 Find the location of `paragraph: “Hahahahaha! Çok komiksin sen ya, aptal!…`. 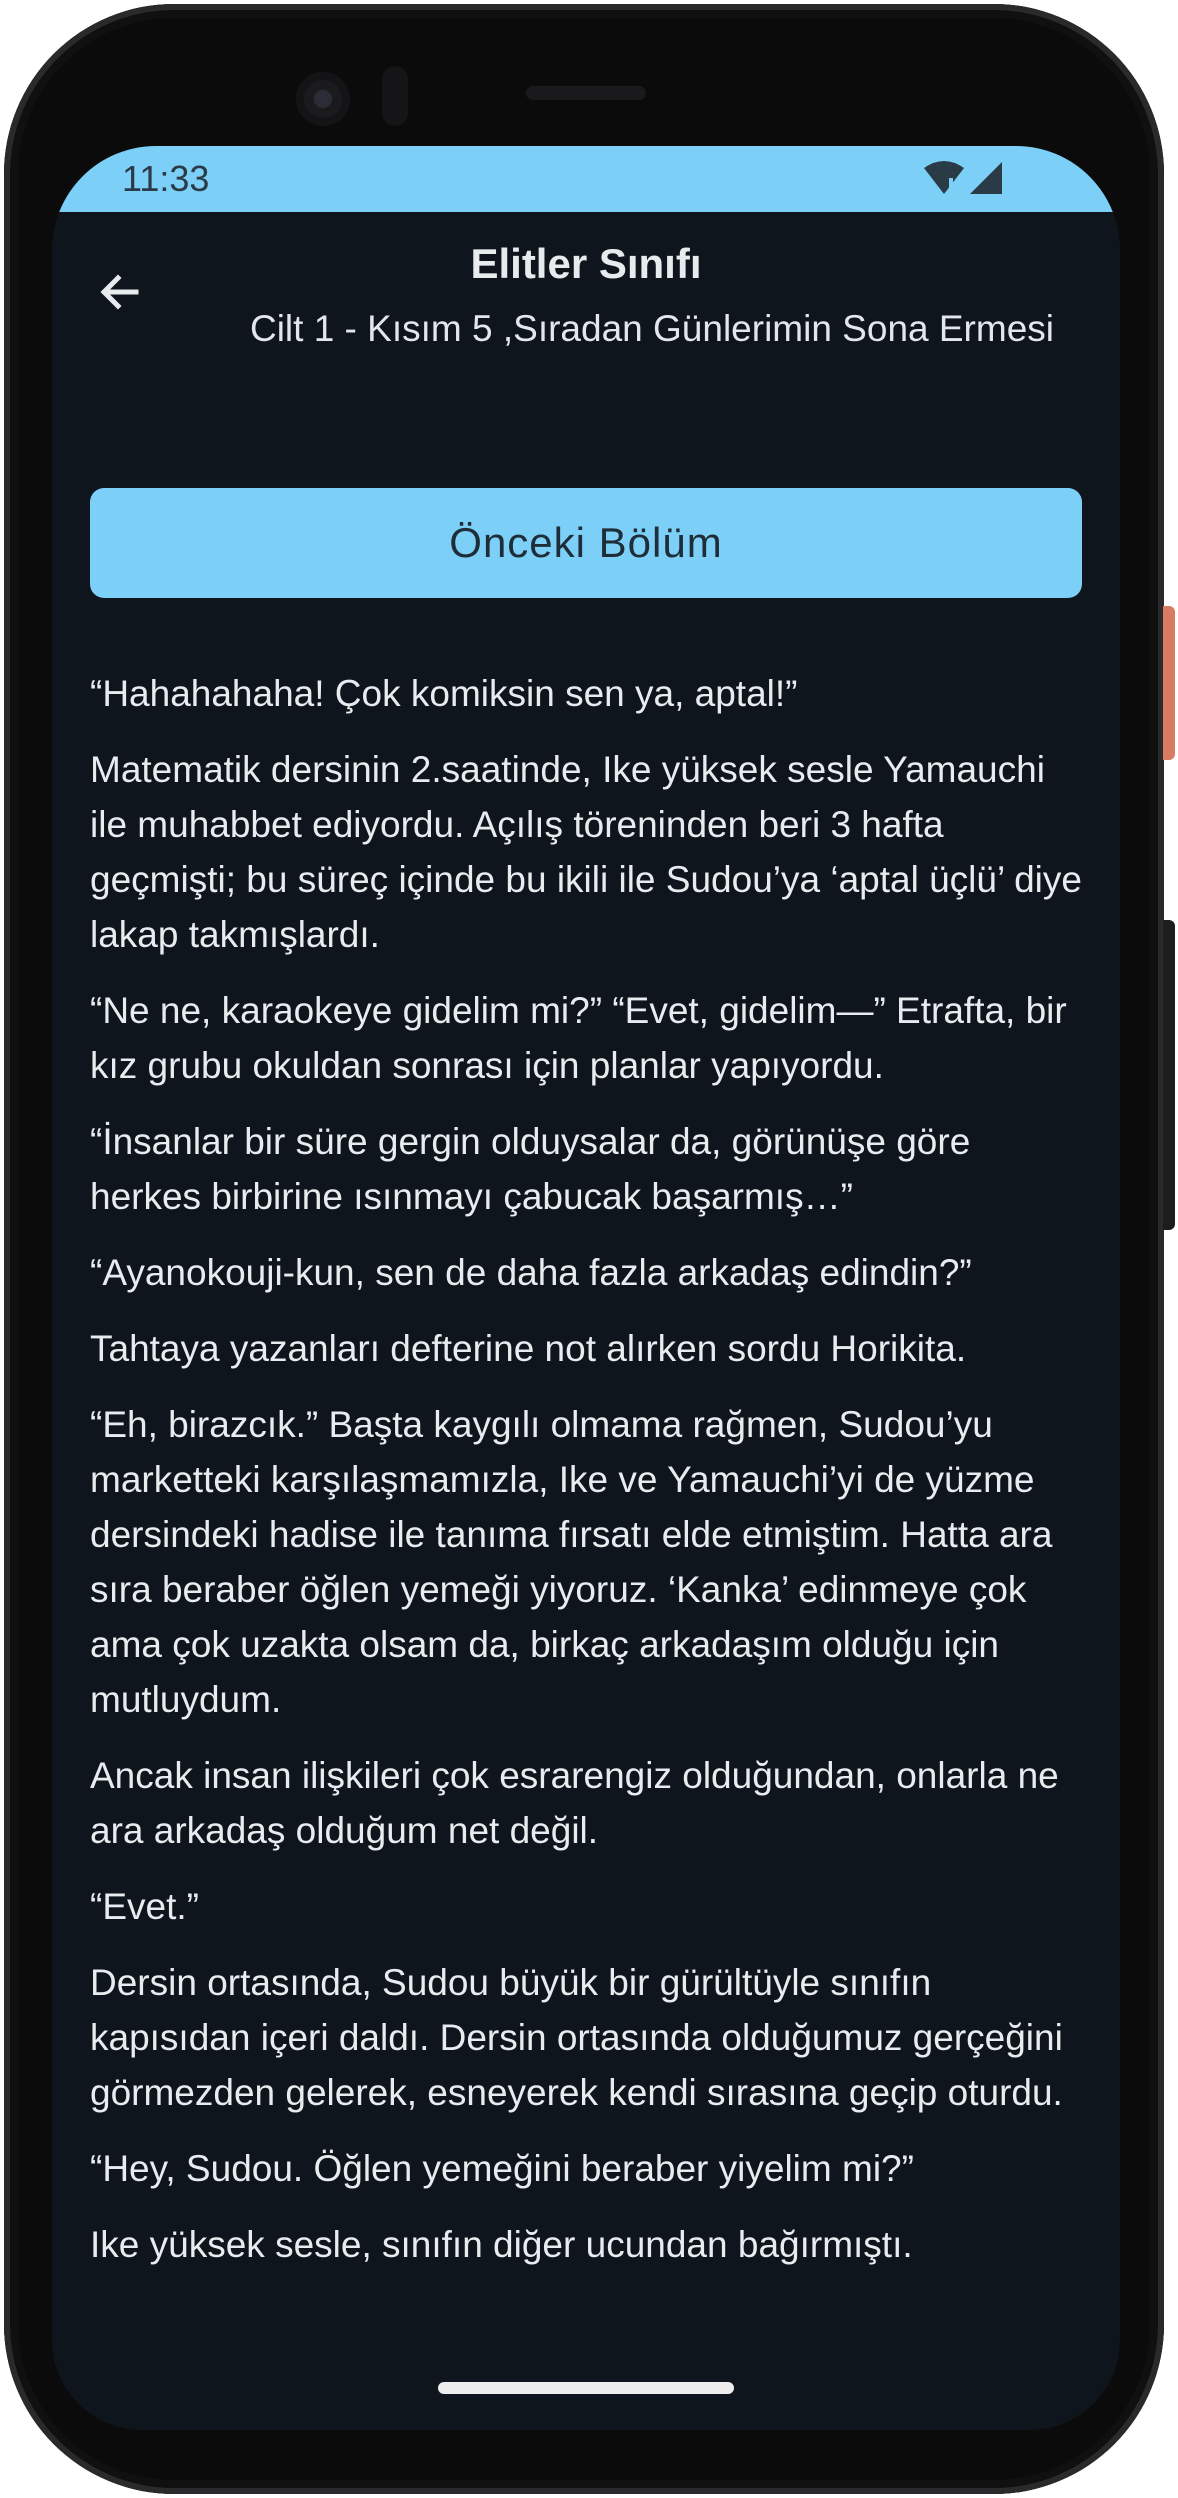

paragraph: “Hahahahaha! Çok komiksin sen ya, aptal!… is located at coordinates (444, 693).